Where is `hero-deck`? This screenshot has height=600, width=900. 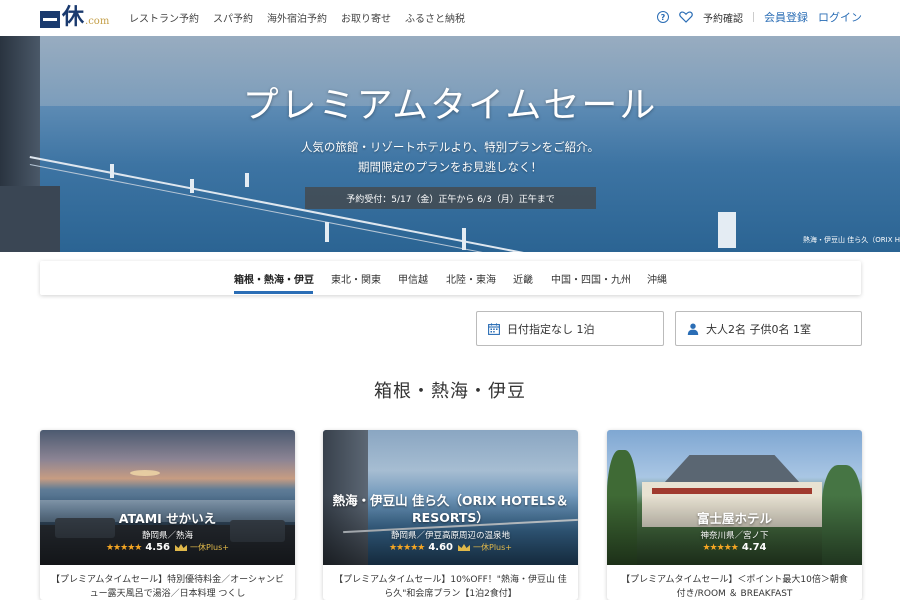
hero-deck is located at coordinates (30, 219).